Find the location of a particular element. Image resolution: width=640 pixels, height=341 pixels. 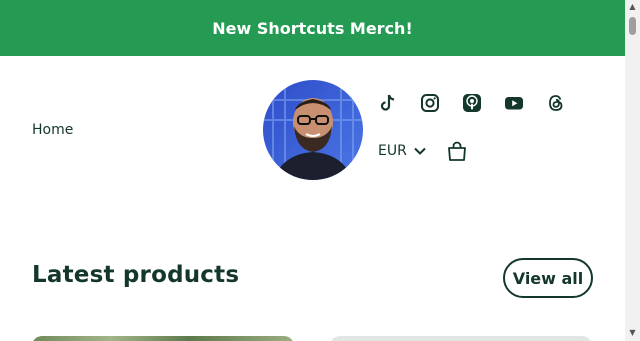

scroll-down-arrow-icon: ▼ is located at coordinates (632, 332).